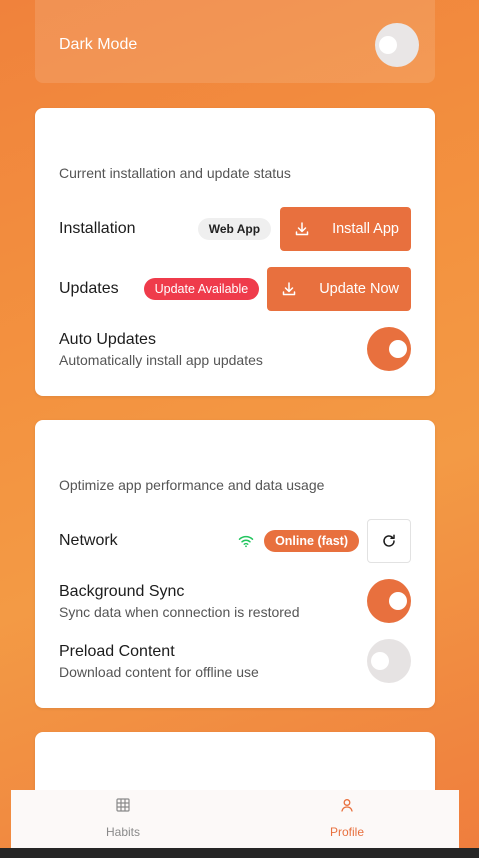 The height and width of the screenshot is (858, 479). Describe the element at coordinates (179, 611) in the screenshot. I see `background-sync-desc: Sync data when connection is restored` at that location.